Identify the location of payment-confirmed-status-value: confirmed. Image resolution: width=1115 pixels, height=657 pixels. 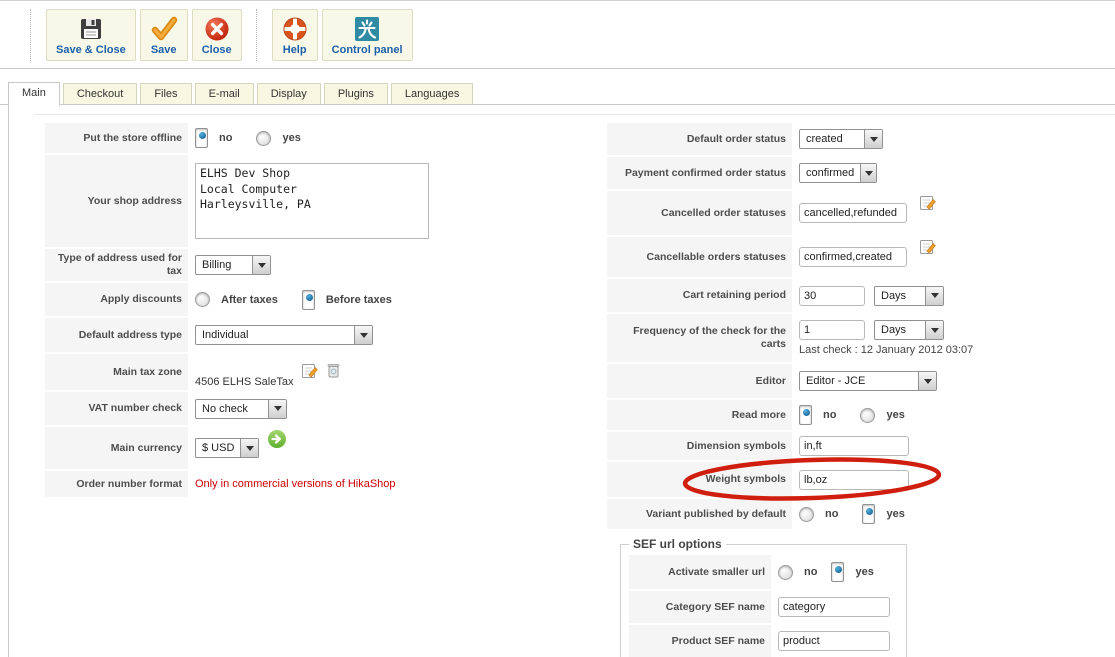
(830, 173).